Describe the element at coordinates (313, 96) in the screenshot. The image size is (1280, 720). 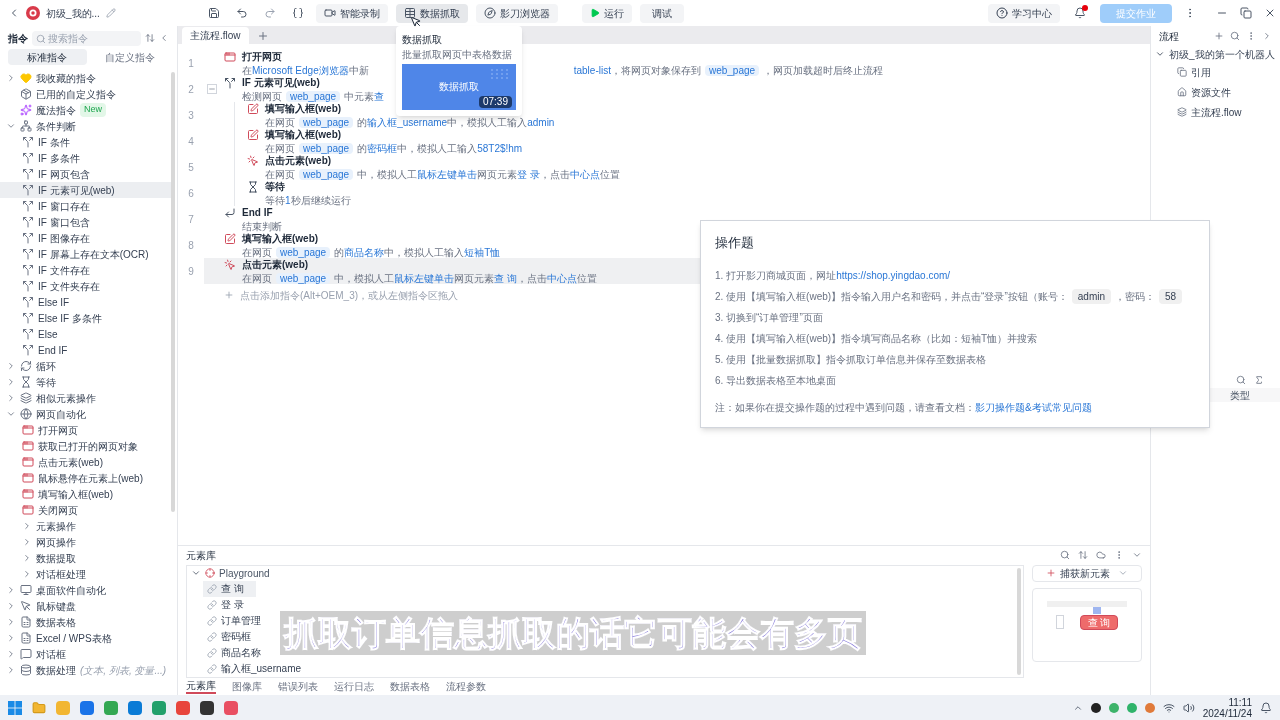
I see `step-description: 检测网页 web_page 中元素查` at that location.